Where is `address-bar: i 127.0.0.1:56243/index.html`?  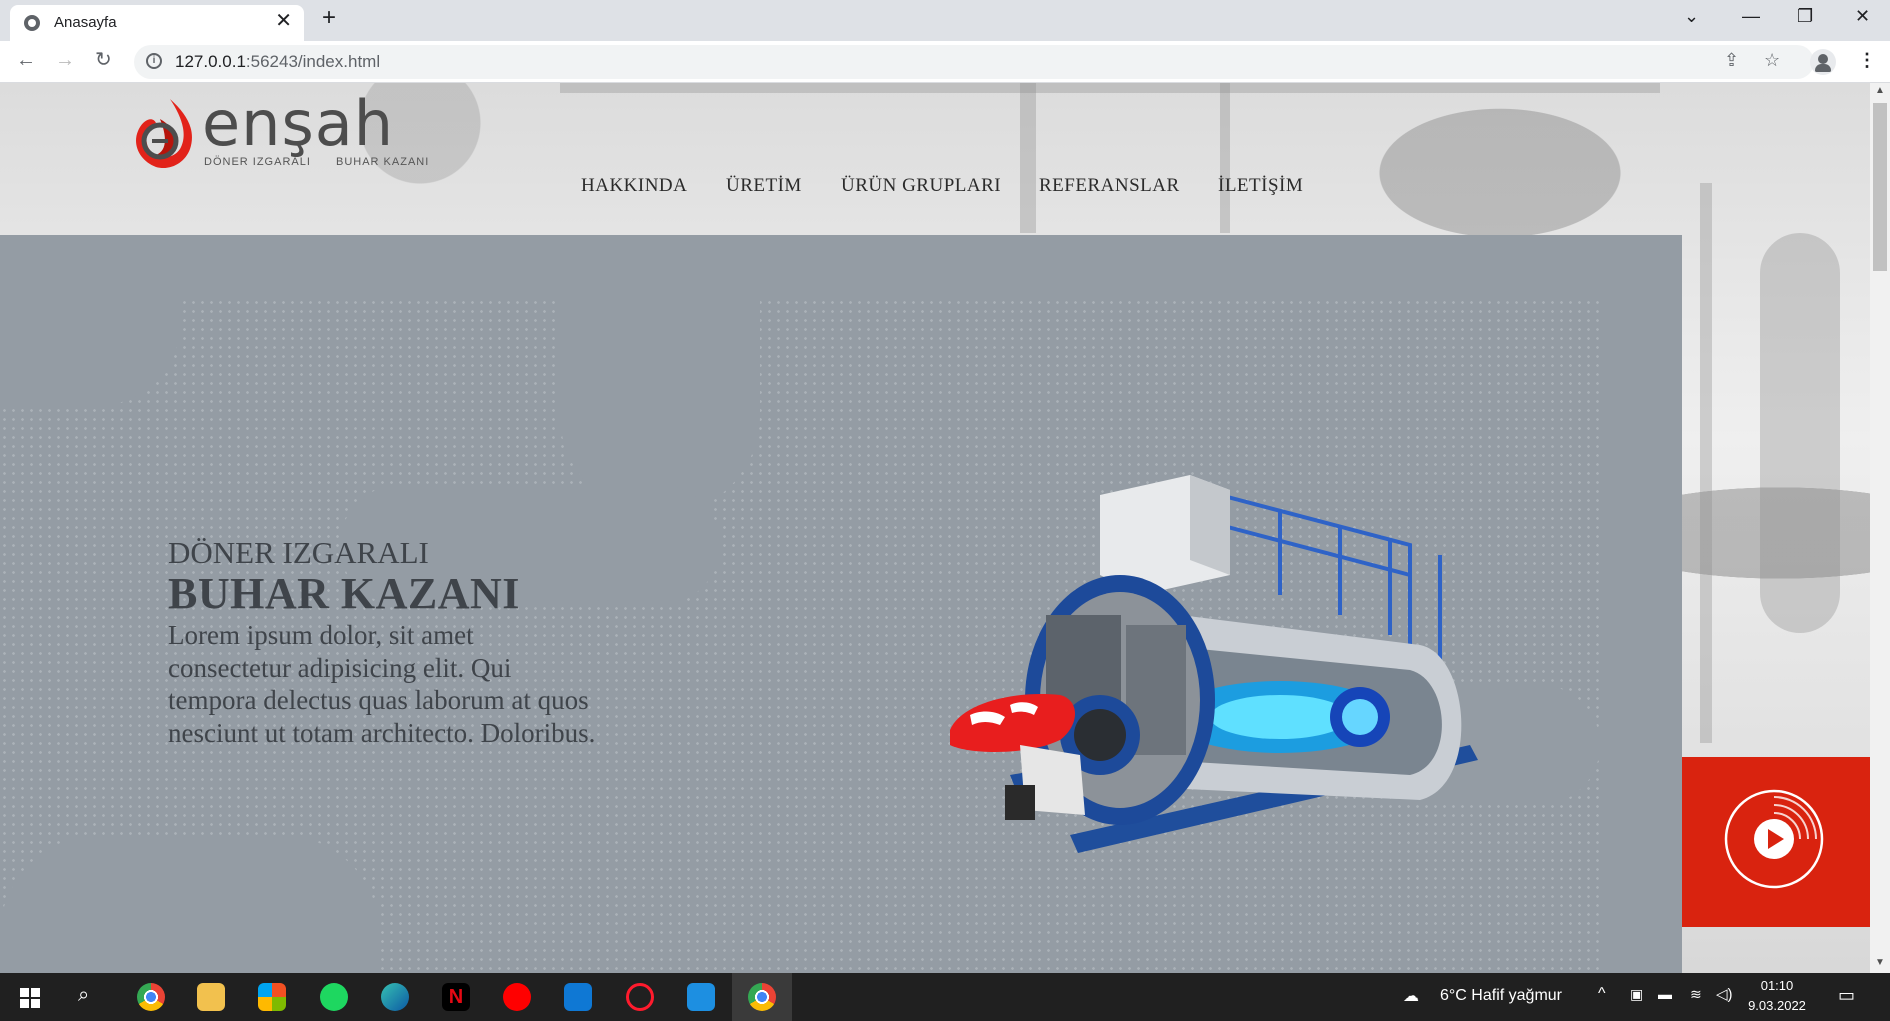 address-bar: i 127.0.0.1:56243/index.html is located at coordinates (974, 62).